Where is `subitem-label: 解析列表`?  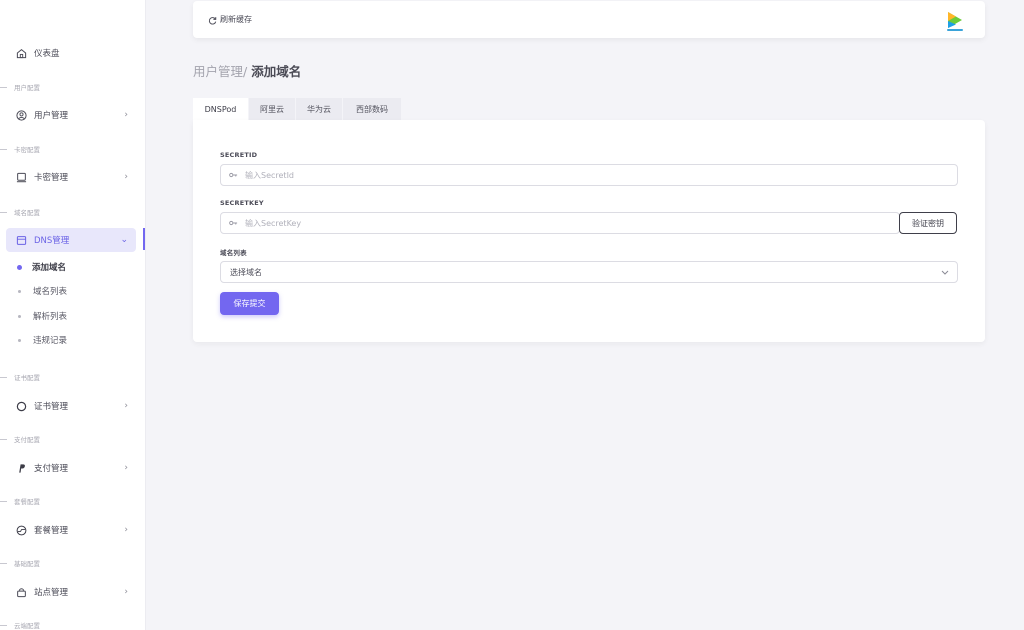 subitem-label: 解析列表 is located at coordinates (50, 317).